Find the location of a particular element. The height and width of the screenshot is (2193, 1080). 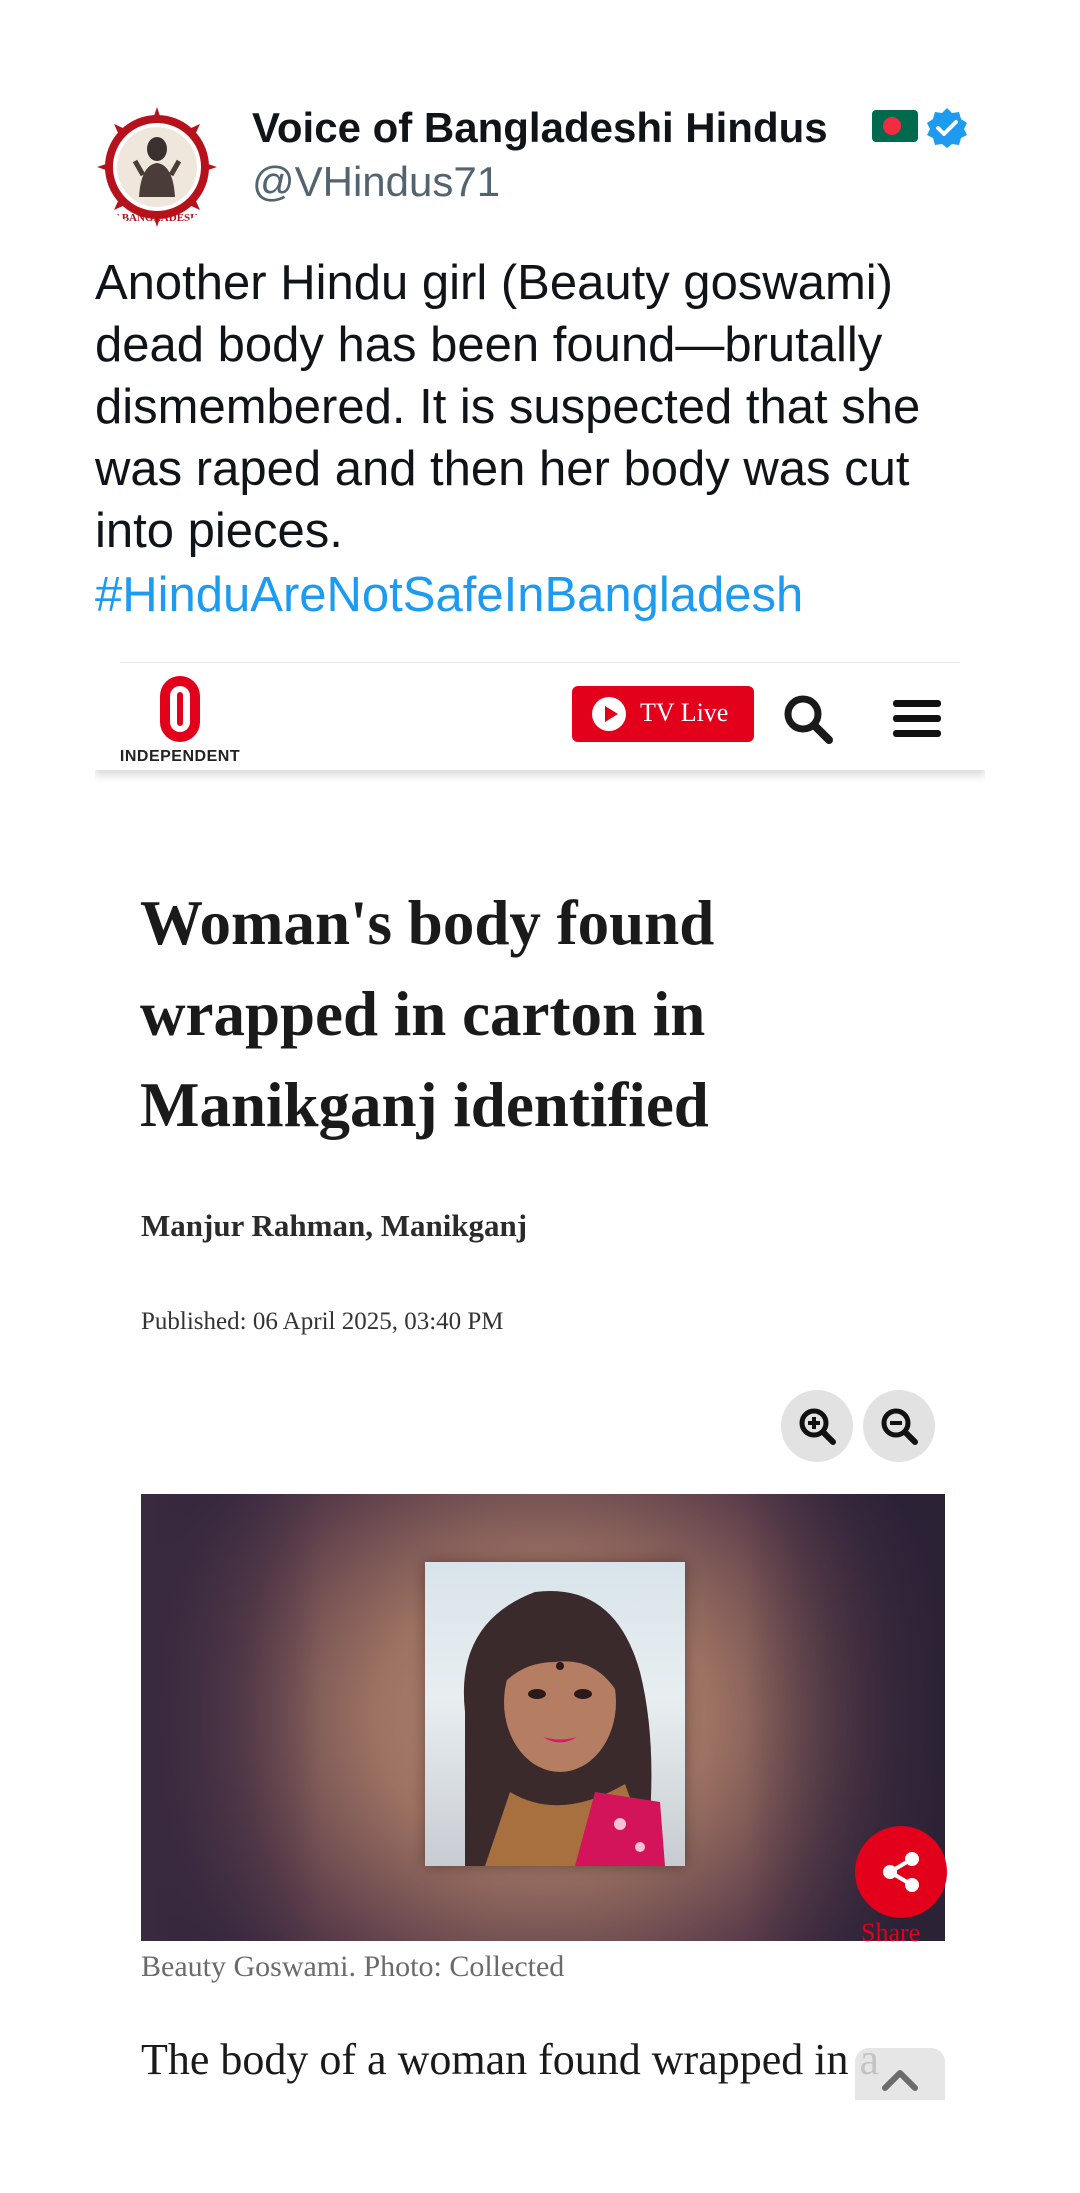

om-deity-emblem-icon: VOICE OF BANGLADESHI HINDUS is located at coordinates (157, 167).